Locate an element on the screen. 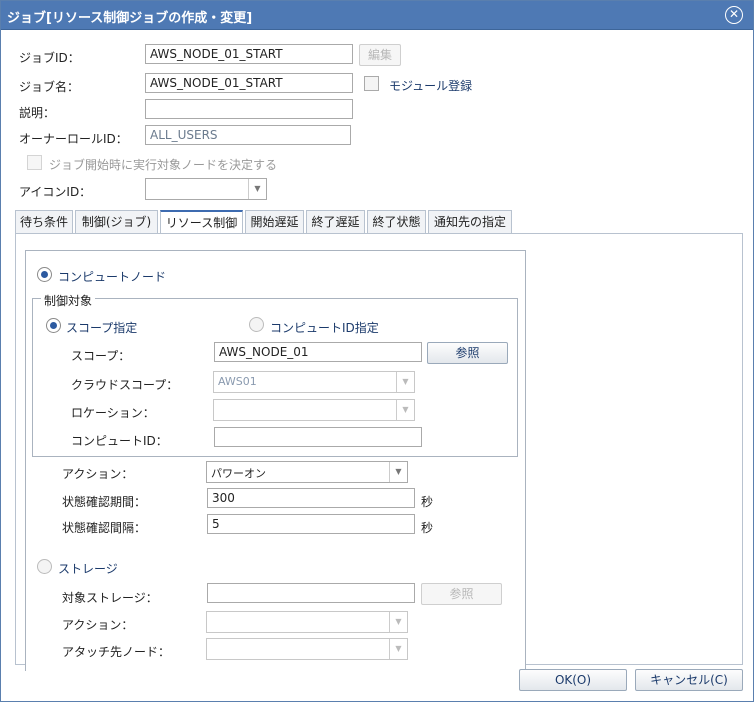 This screenshot has width=754, height=702. icon-id-select: ▼ is located at coordinates (206, 189).